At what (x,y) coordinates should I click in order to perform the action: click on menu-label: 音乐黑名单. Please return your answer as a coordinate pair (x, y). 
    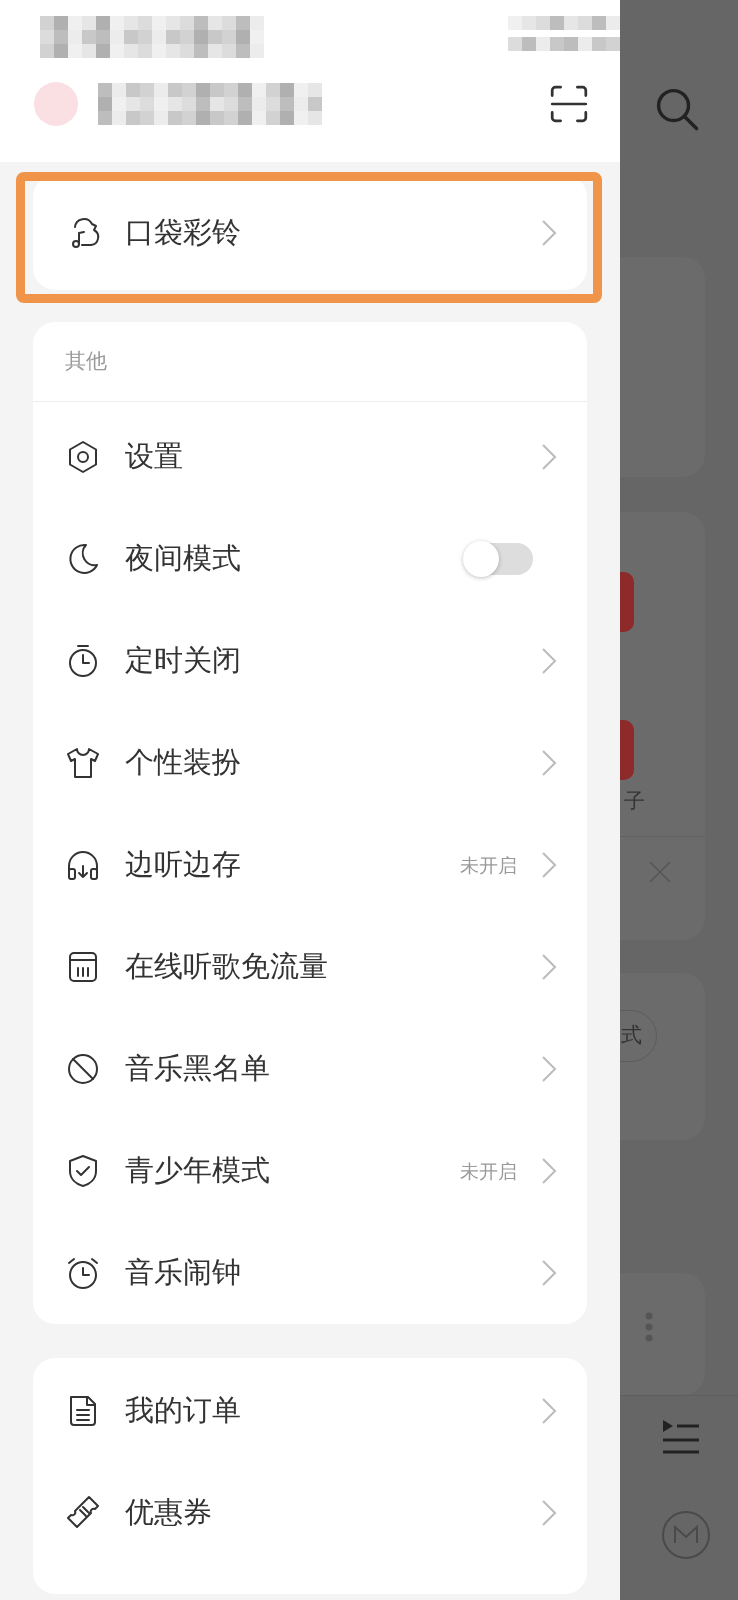
    Looking at the image, I should click on (198, 1069).